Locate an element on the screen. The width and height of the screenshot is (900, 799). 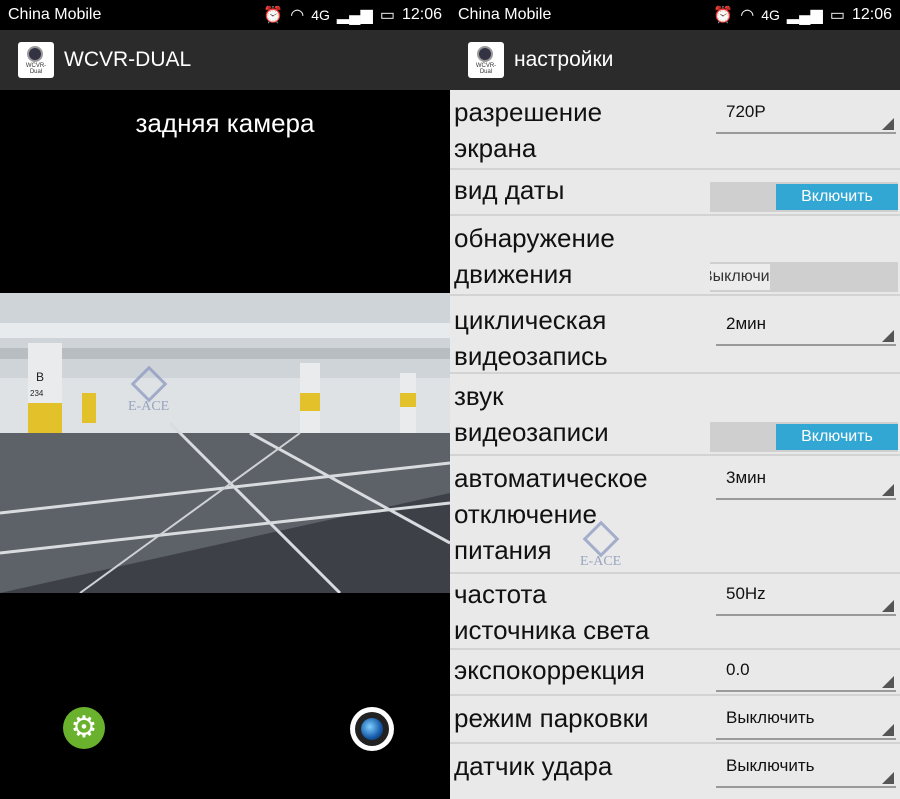
setting-label: звук видеозаписи is located at coordinates (531, 414).